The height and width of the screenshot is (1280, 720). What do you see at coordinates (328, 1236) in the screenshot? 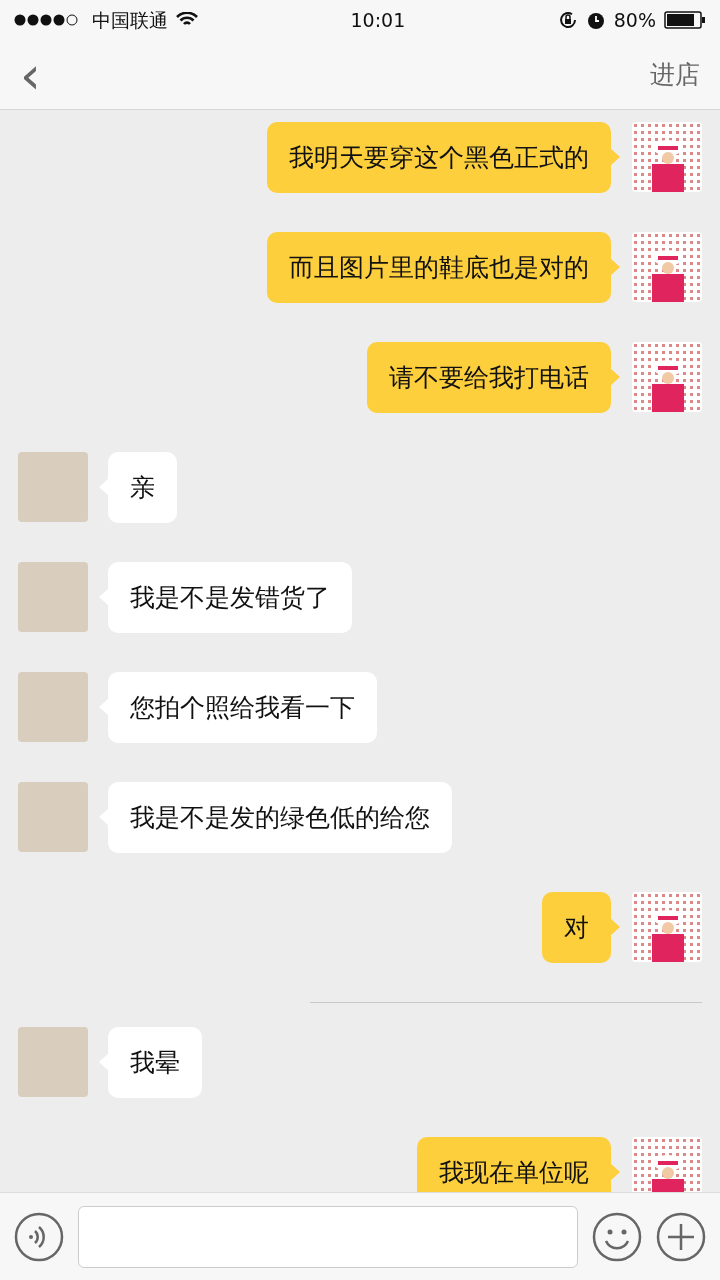
I see `message-input` at bounding box center [328, 1236].